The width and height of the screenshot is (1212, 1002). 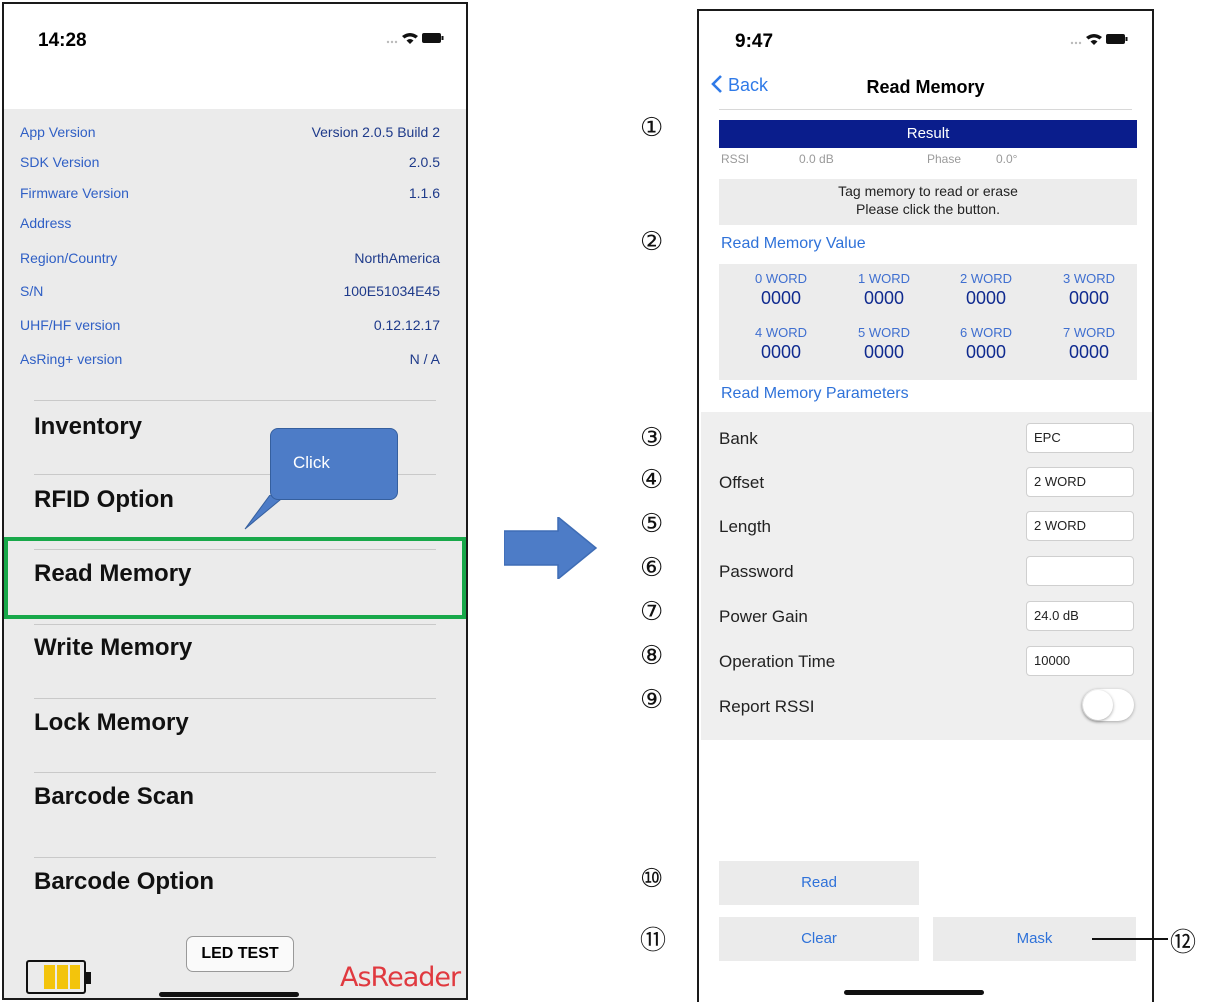 I want to click on bank-label: Bank, so click(x=738, y=438).